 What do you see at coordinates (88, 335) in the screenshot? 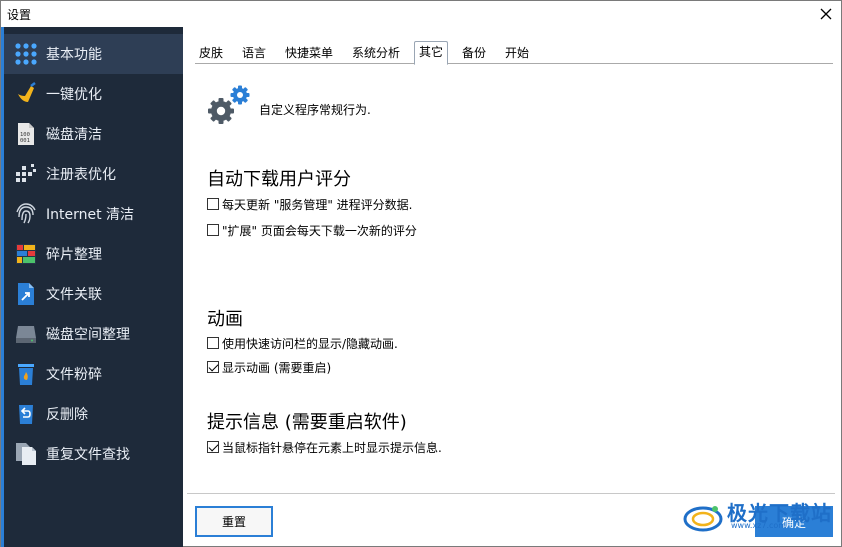
I see `sidebar-item-label: 磁盘空间整理` at bounding box center [88, 335].